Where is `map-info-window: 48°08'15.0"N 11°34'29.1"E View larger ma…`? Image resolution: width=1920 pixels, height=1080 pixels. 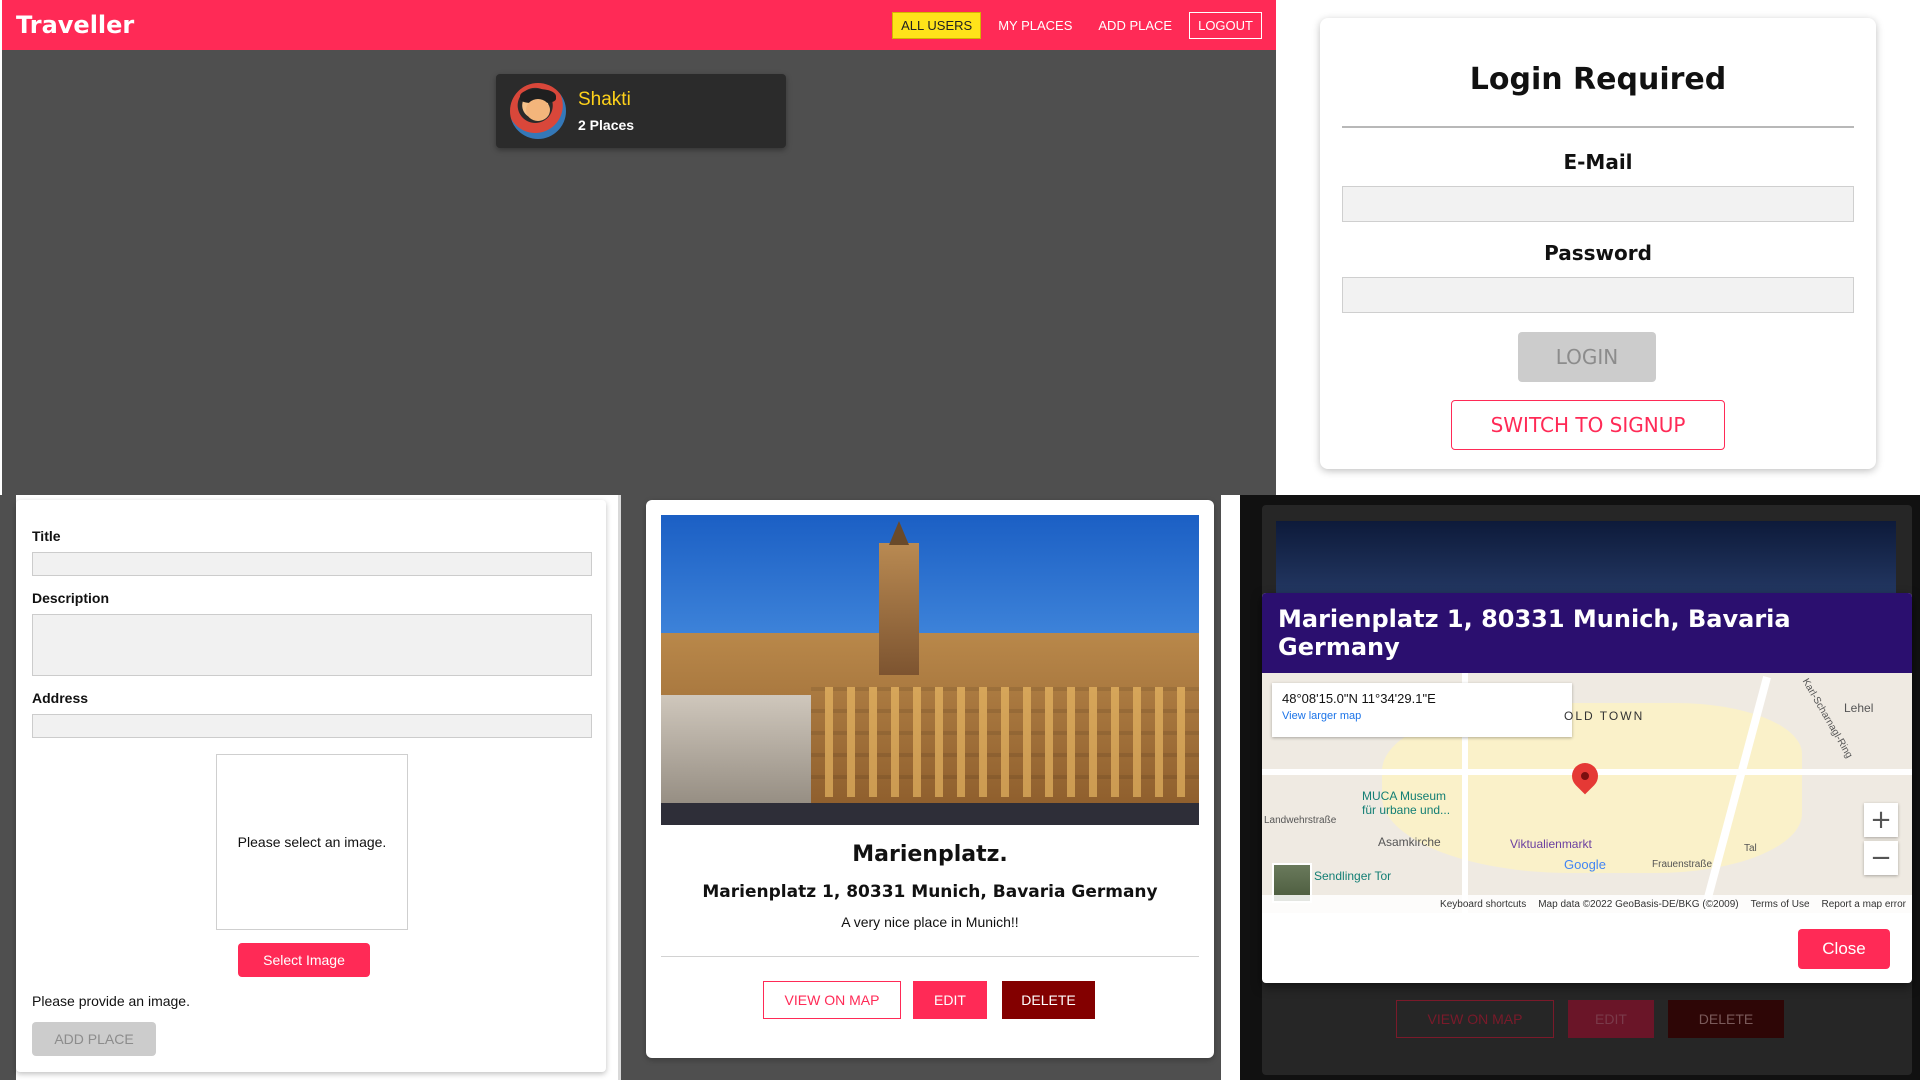
map-info-window: 48°08'15.0"N 11°34'29.1"E View larger ma… is located at coordinates (1422, 710).